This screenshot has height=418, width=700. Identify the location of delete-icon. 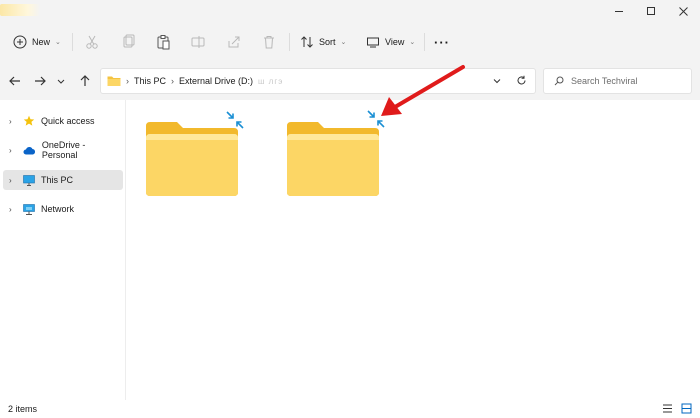
(269, 42).